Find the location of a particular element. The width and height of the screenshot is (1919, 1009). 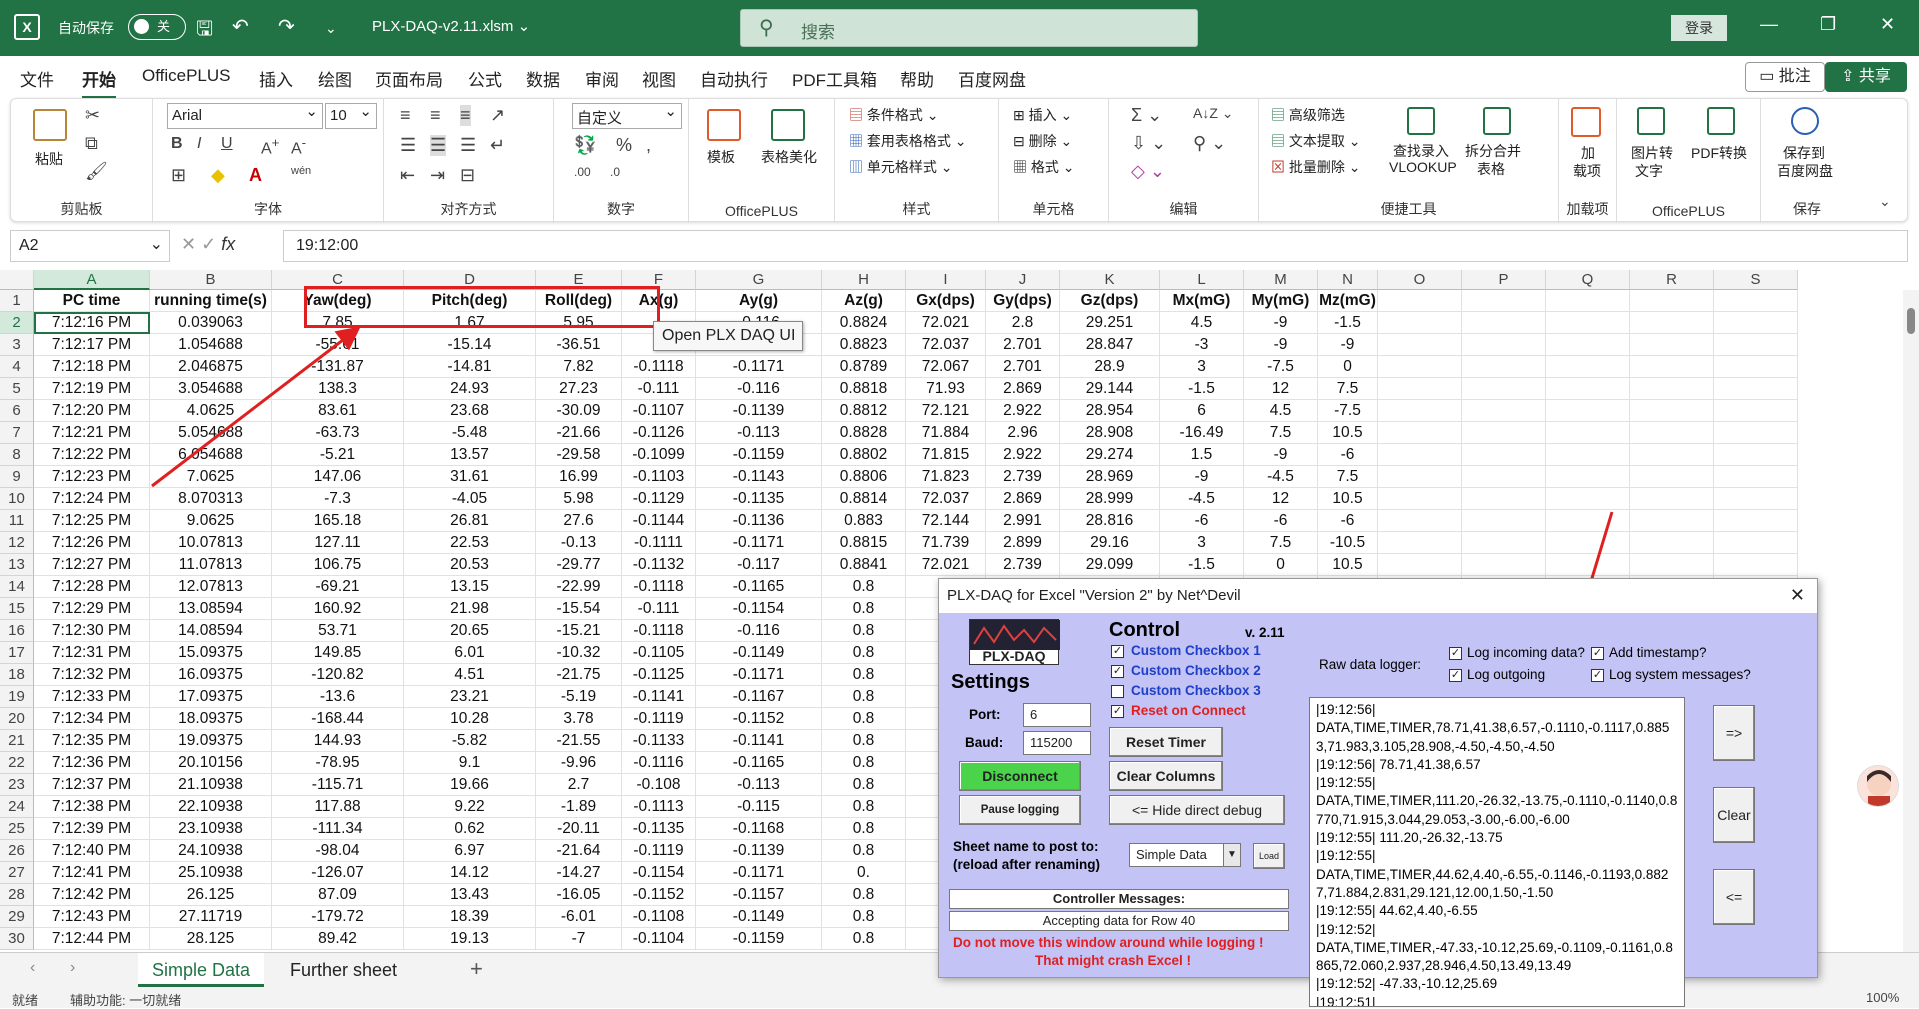

table-cell: -0.1144 is located at coordinates (659, 521).